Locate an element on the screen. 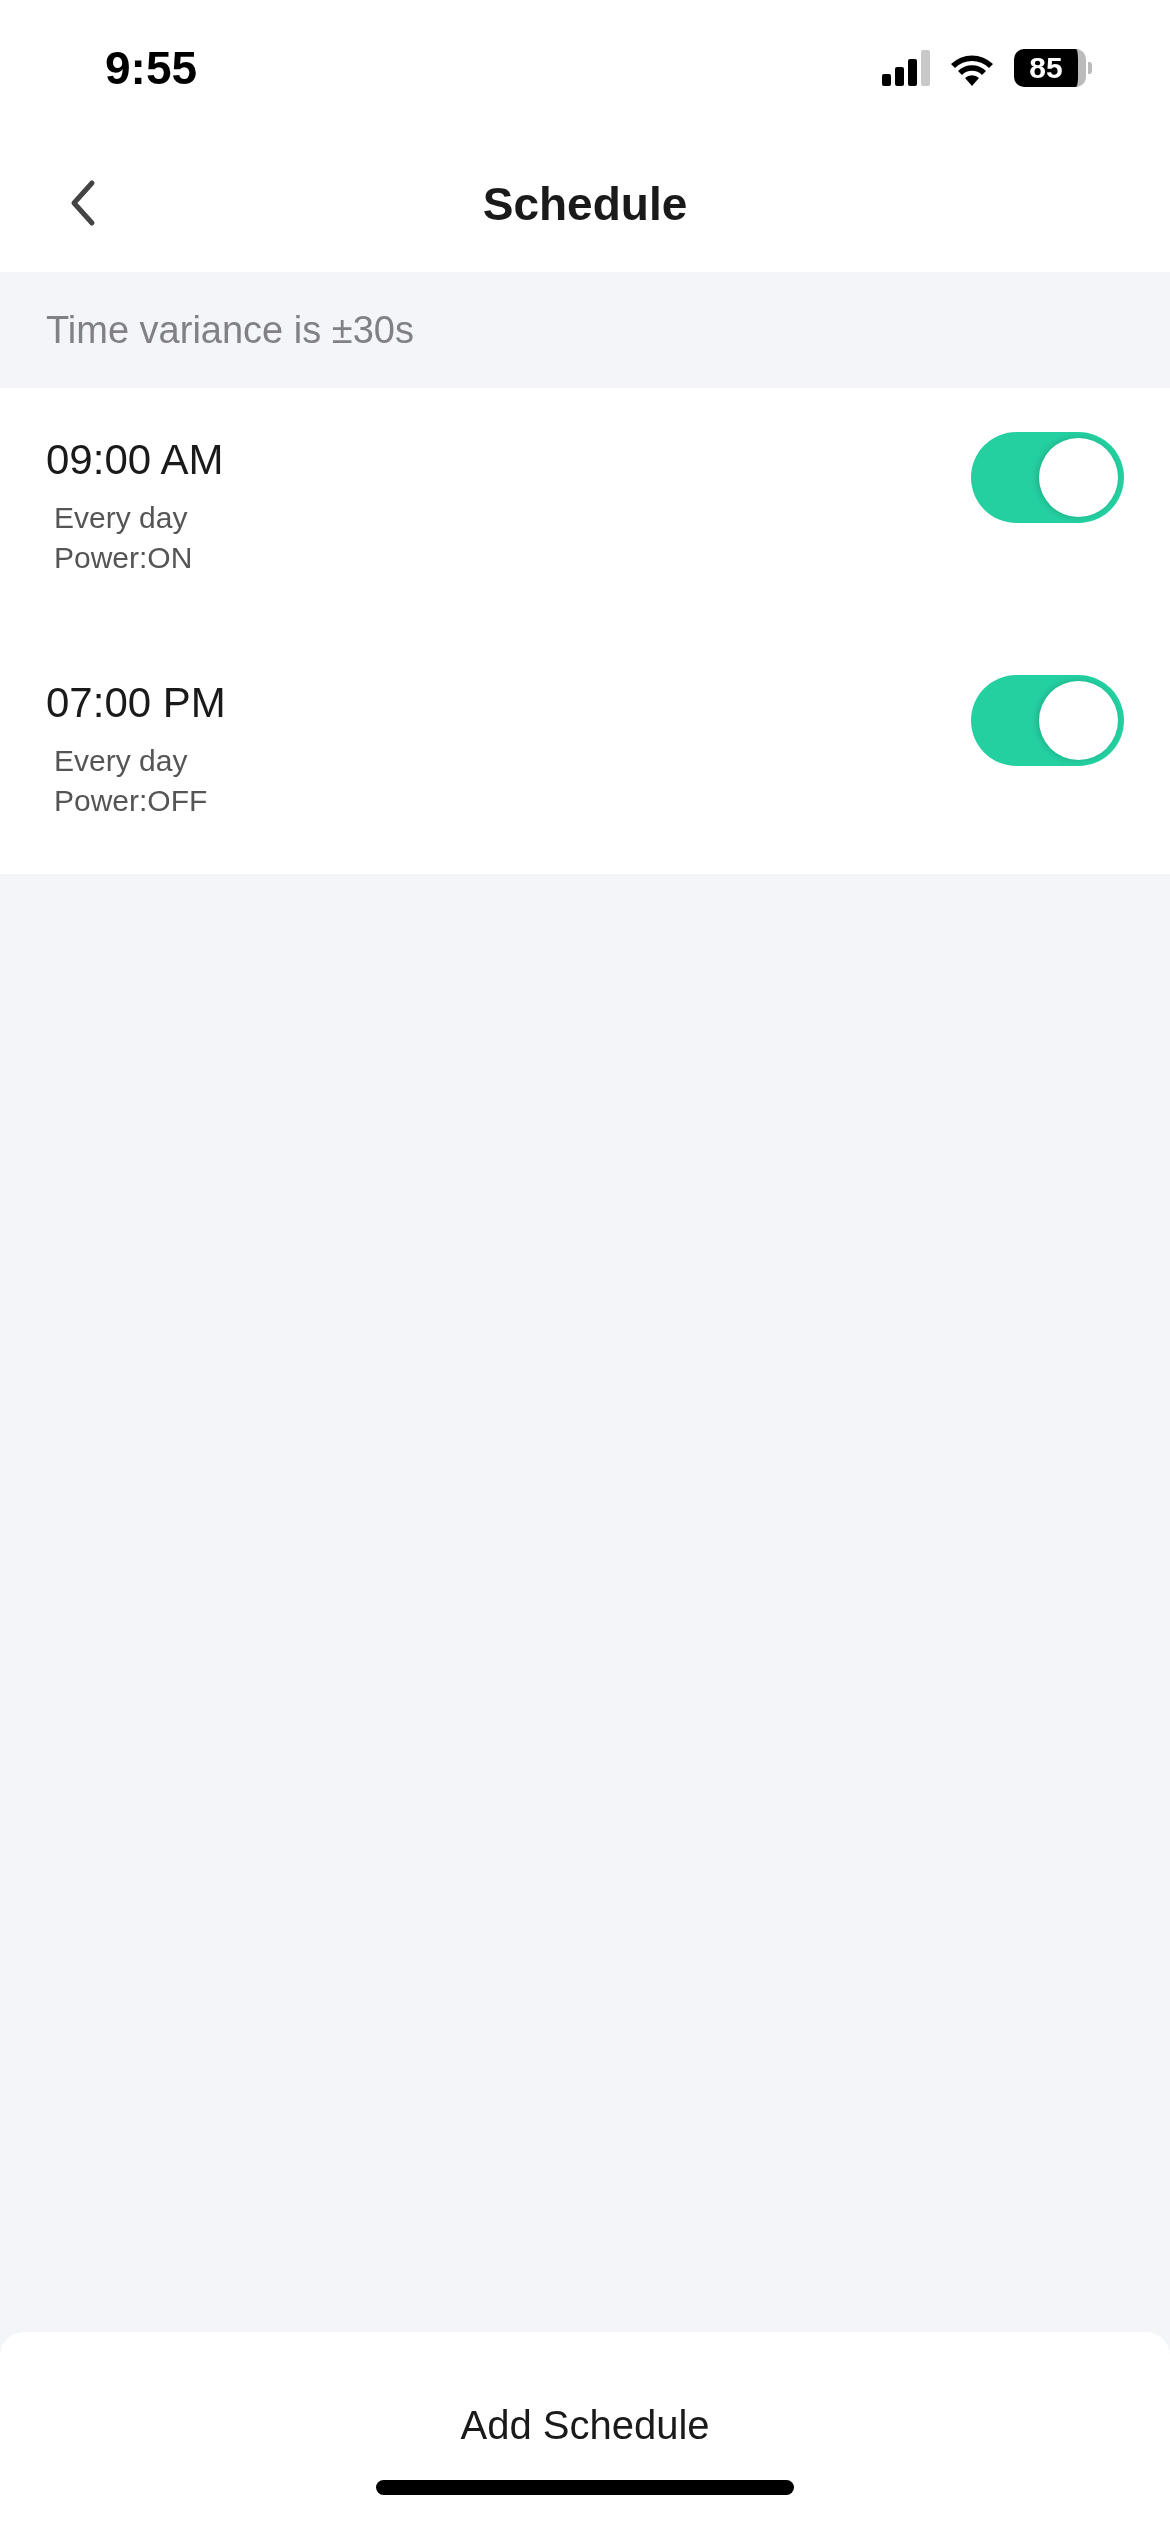 The image size is (1170, 2532). time-variance-note: Time variance is ±30s is located at coordinates (230, 330).